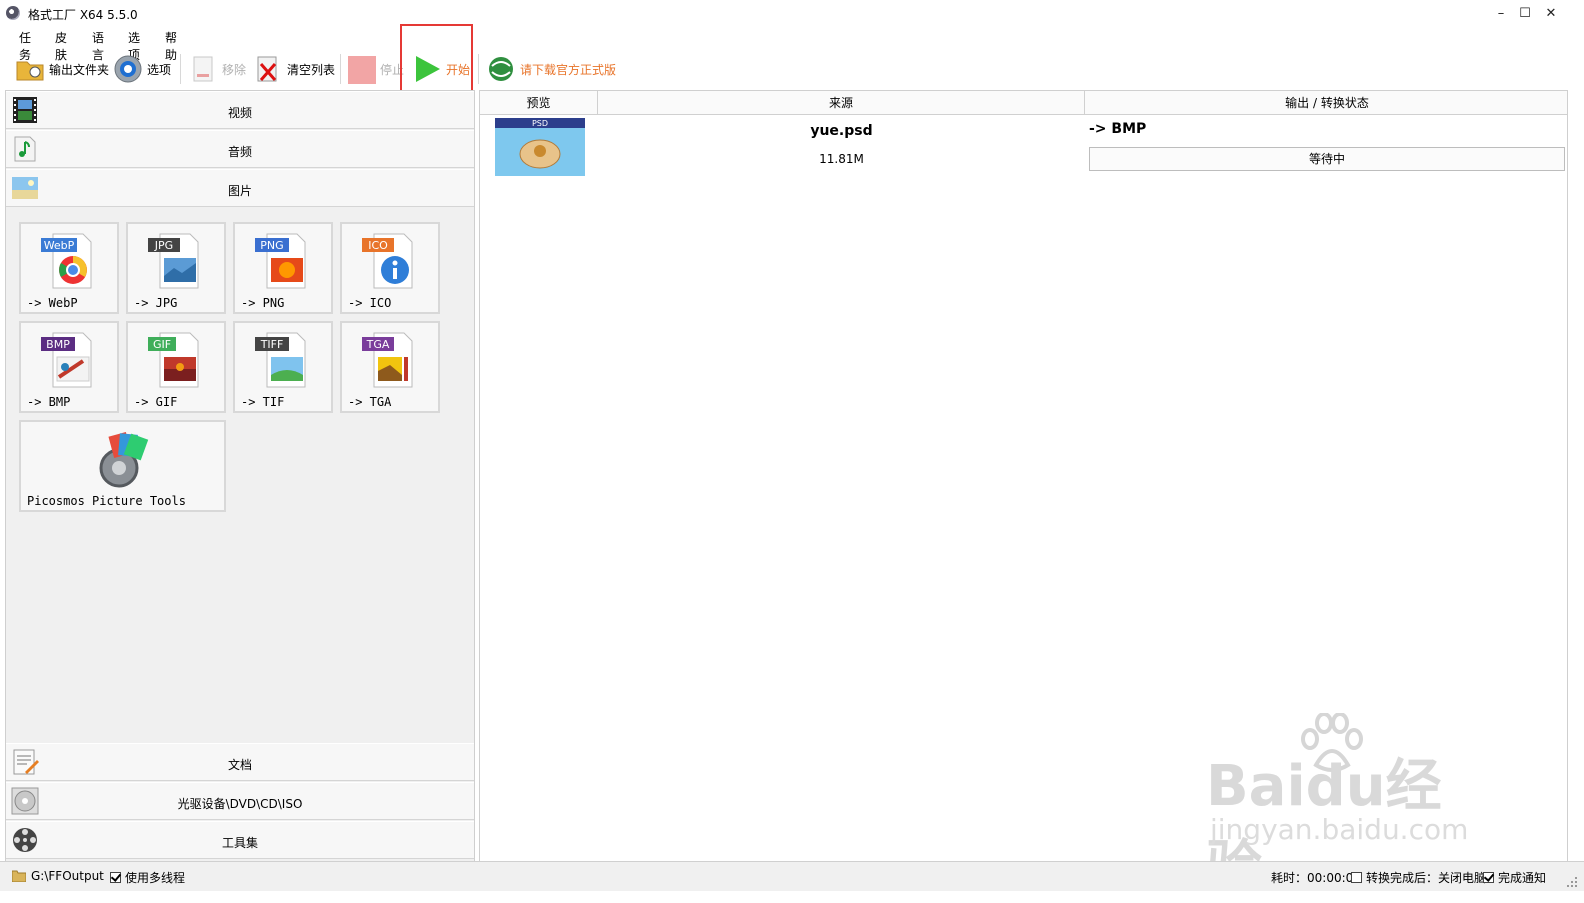 The image size is (1584, 903). I want to click on multithread-label: 使用多线程, so click(155, 878).